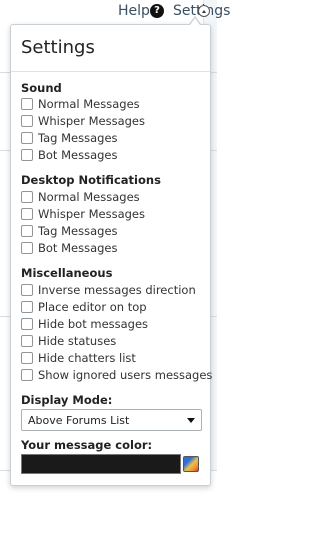  What do you see at coordinates (58, 47) in the screenshot?
I see `panel-title: Settings` at bounding box center [58, 47].